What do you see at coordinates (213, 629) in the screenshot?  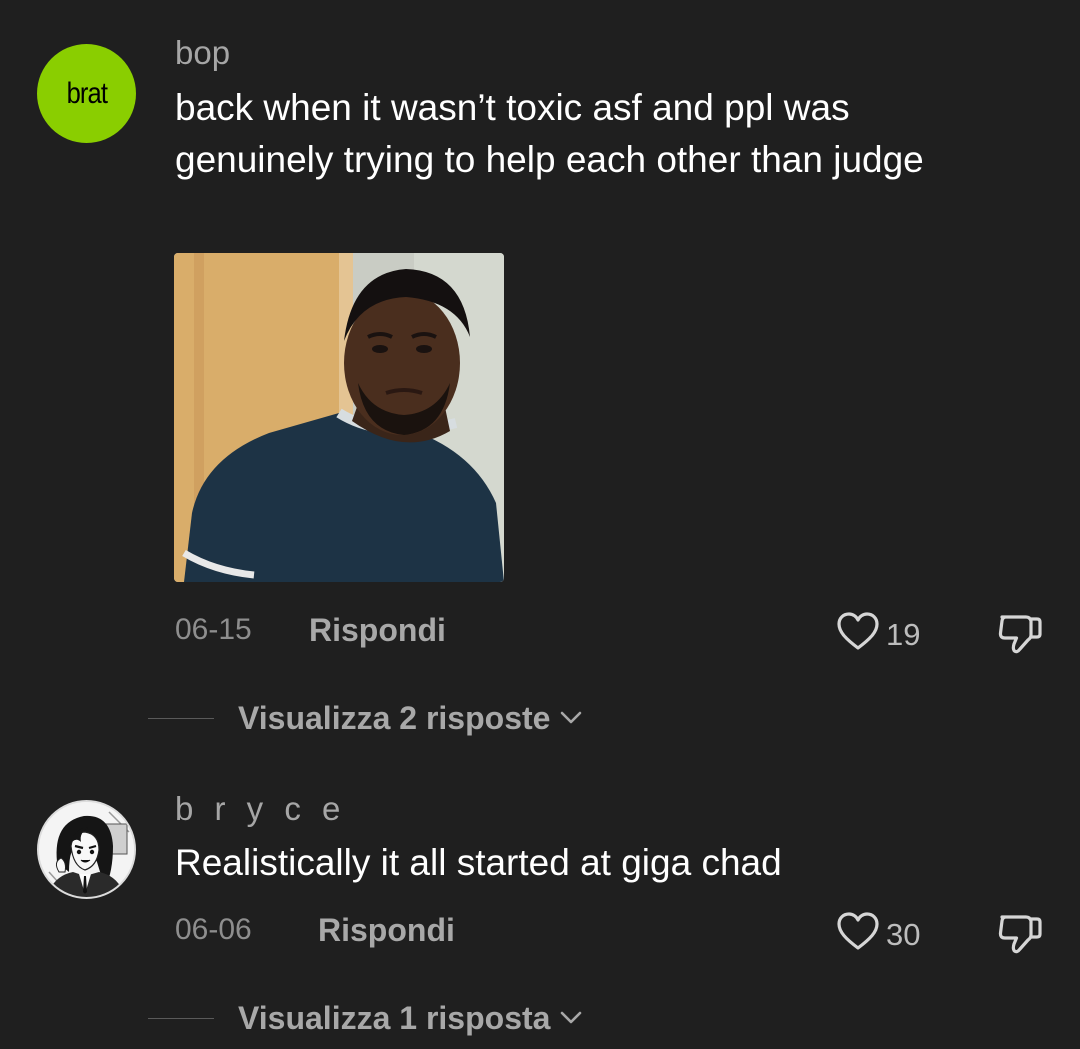 I see `comment-date: 06-15` at bounding box center [213, 629].